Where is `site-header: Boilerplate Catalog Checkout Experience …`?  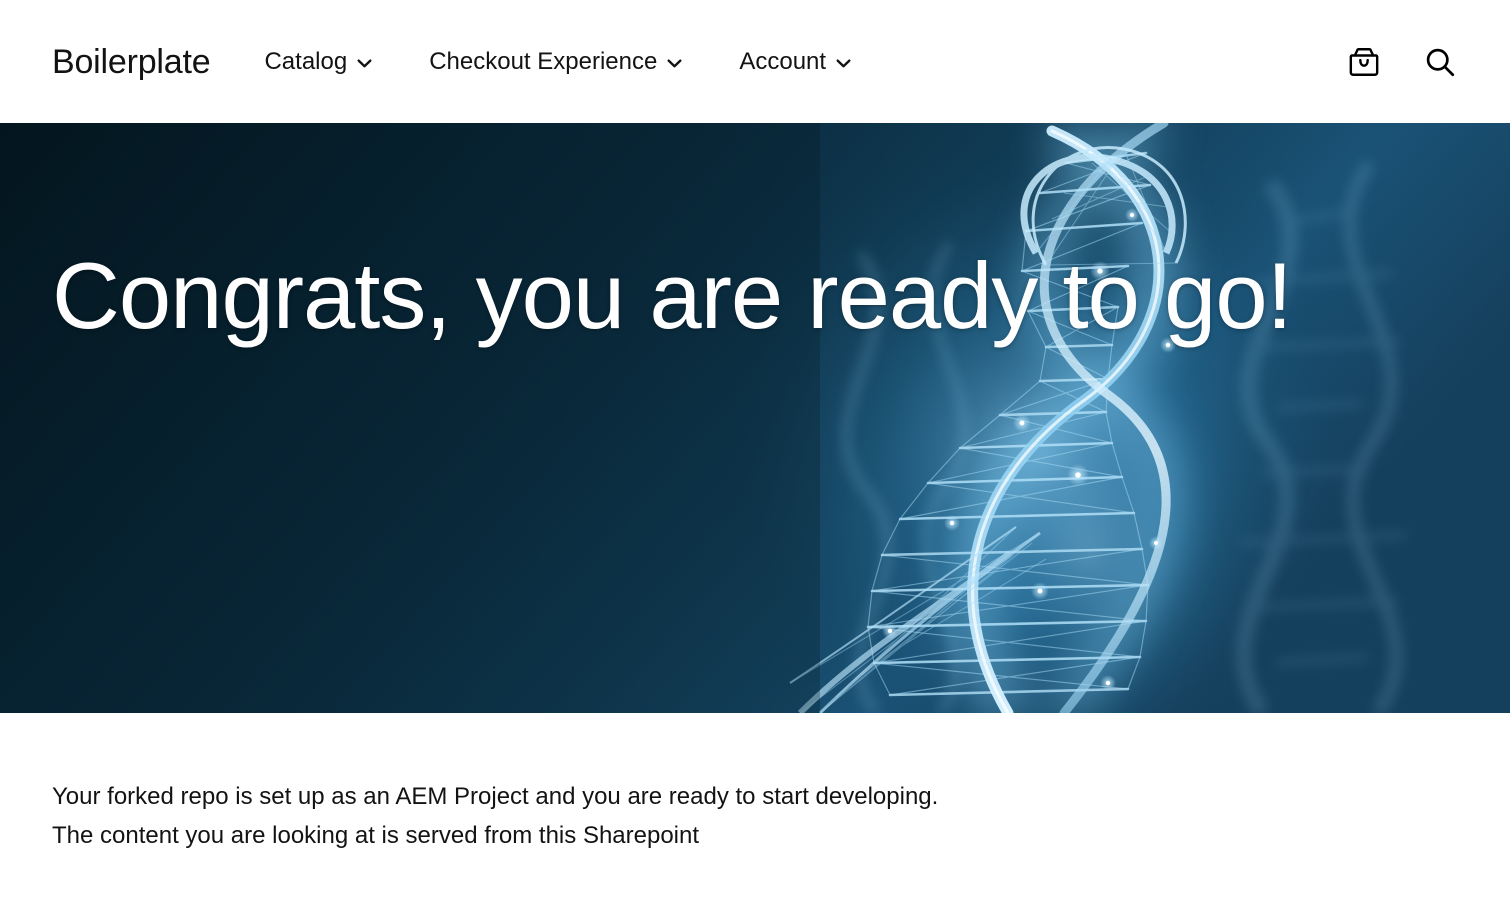 site-header: Boilerplate Catalog Checkout Experience … is located at coordinates (755, 61).